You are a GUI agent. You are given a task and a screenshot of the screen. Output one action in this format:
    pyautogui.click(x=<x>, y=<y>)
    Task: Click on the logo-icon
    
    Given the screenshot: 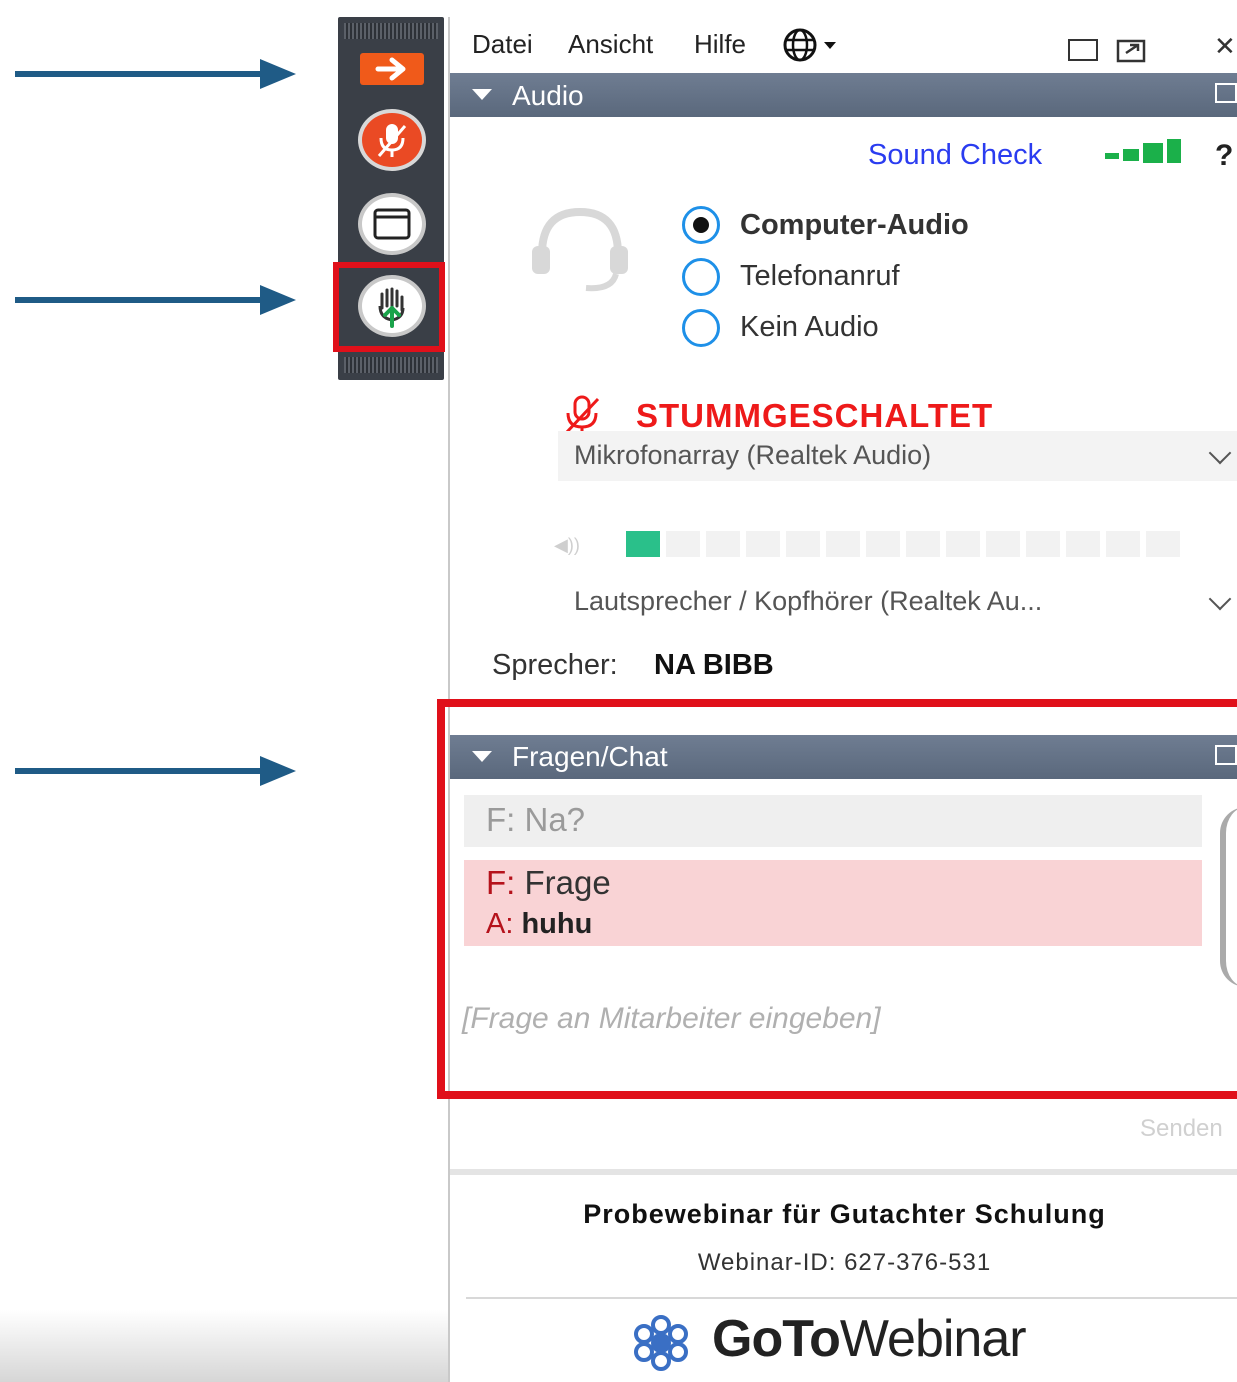 What is the action you would take?
    pyautogui.click(x=661, y=1343)
    